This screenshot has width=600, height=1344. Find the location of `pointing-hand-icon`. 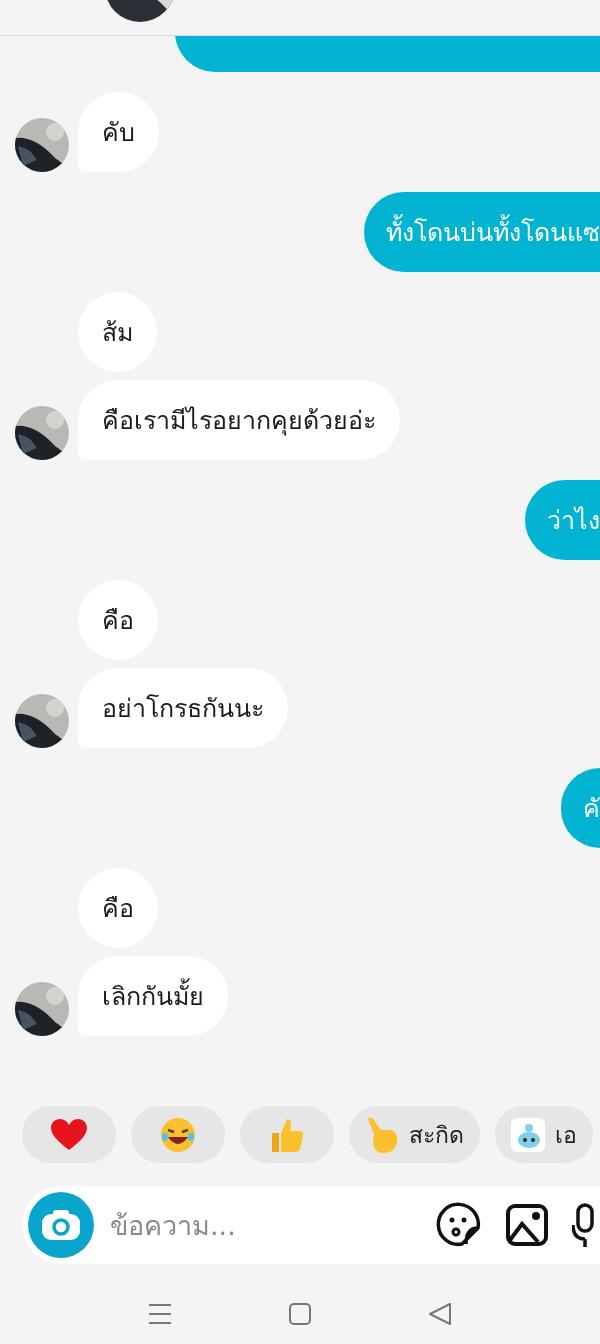

pointing-hand-icon is located at coordinates (382, 1134).